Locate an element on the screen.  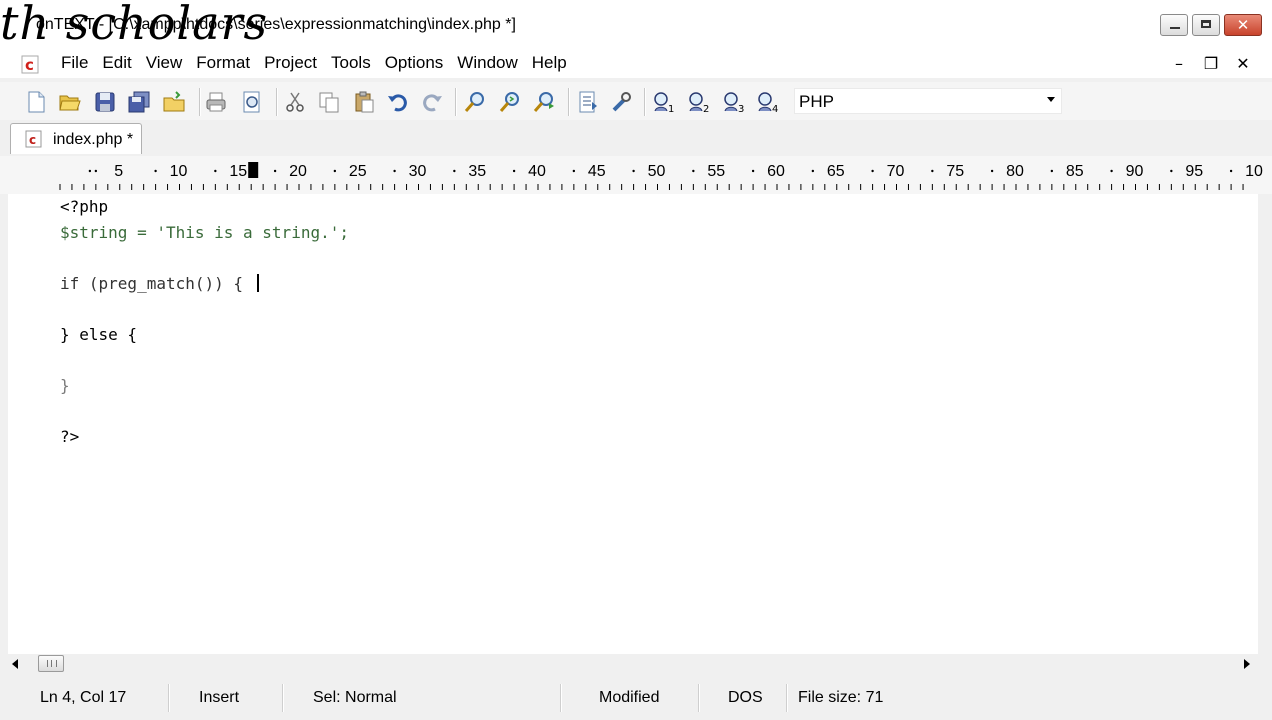
tab-label: index.php * is located at coordinates (93, 139).